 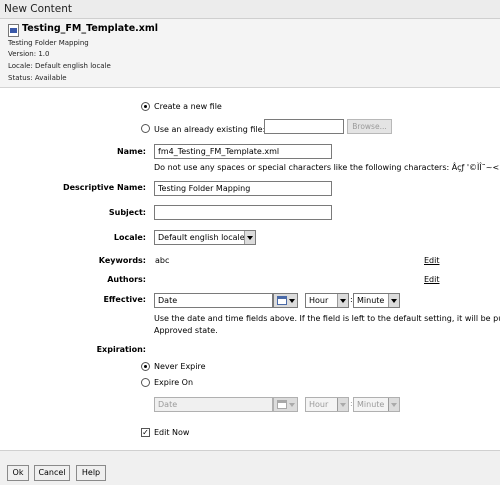 I want to click on file-subtitle: Testing Folder Mapping, so click(x=48, y=43).